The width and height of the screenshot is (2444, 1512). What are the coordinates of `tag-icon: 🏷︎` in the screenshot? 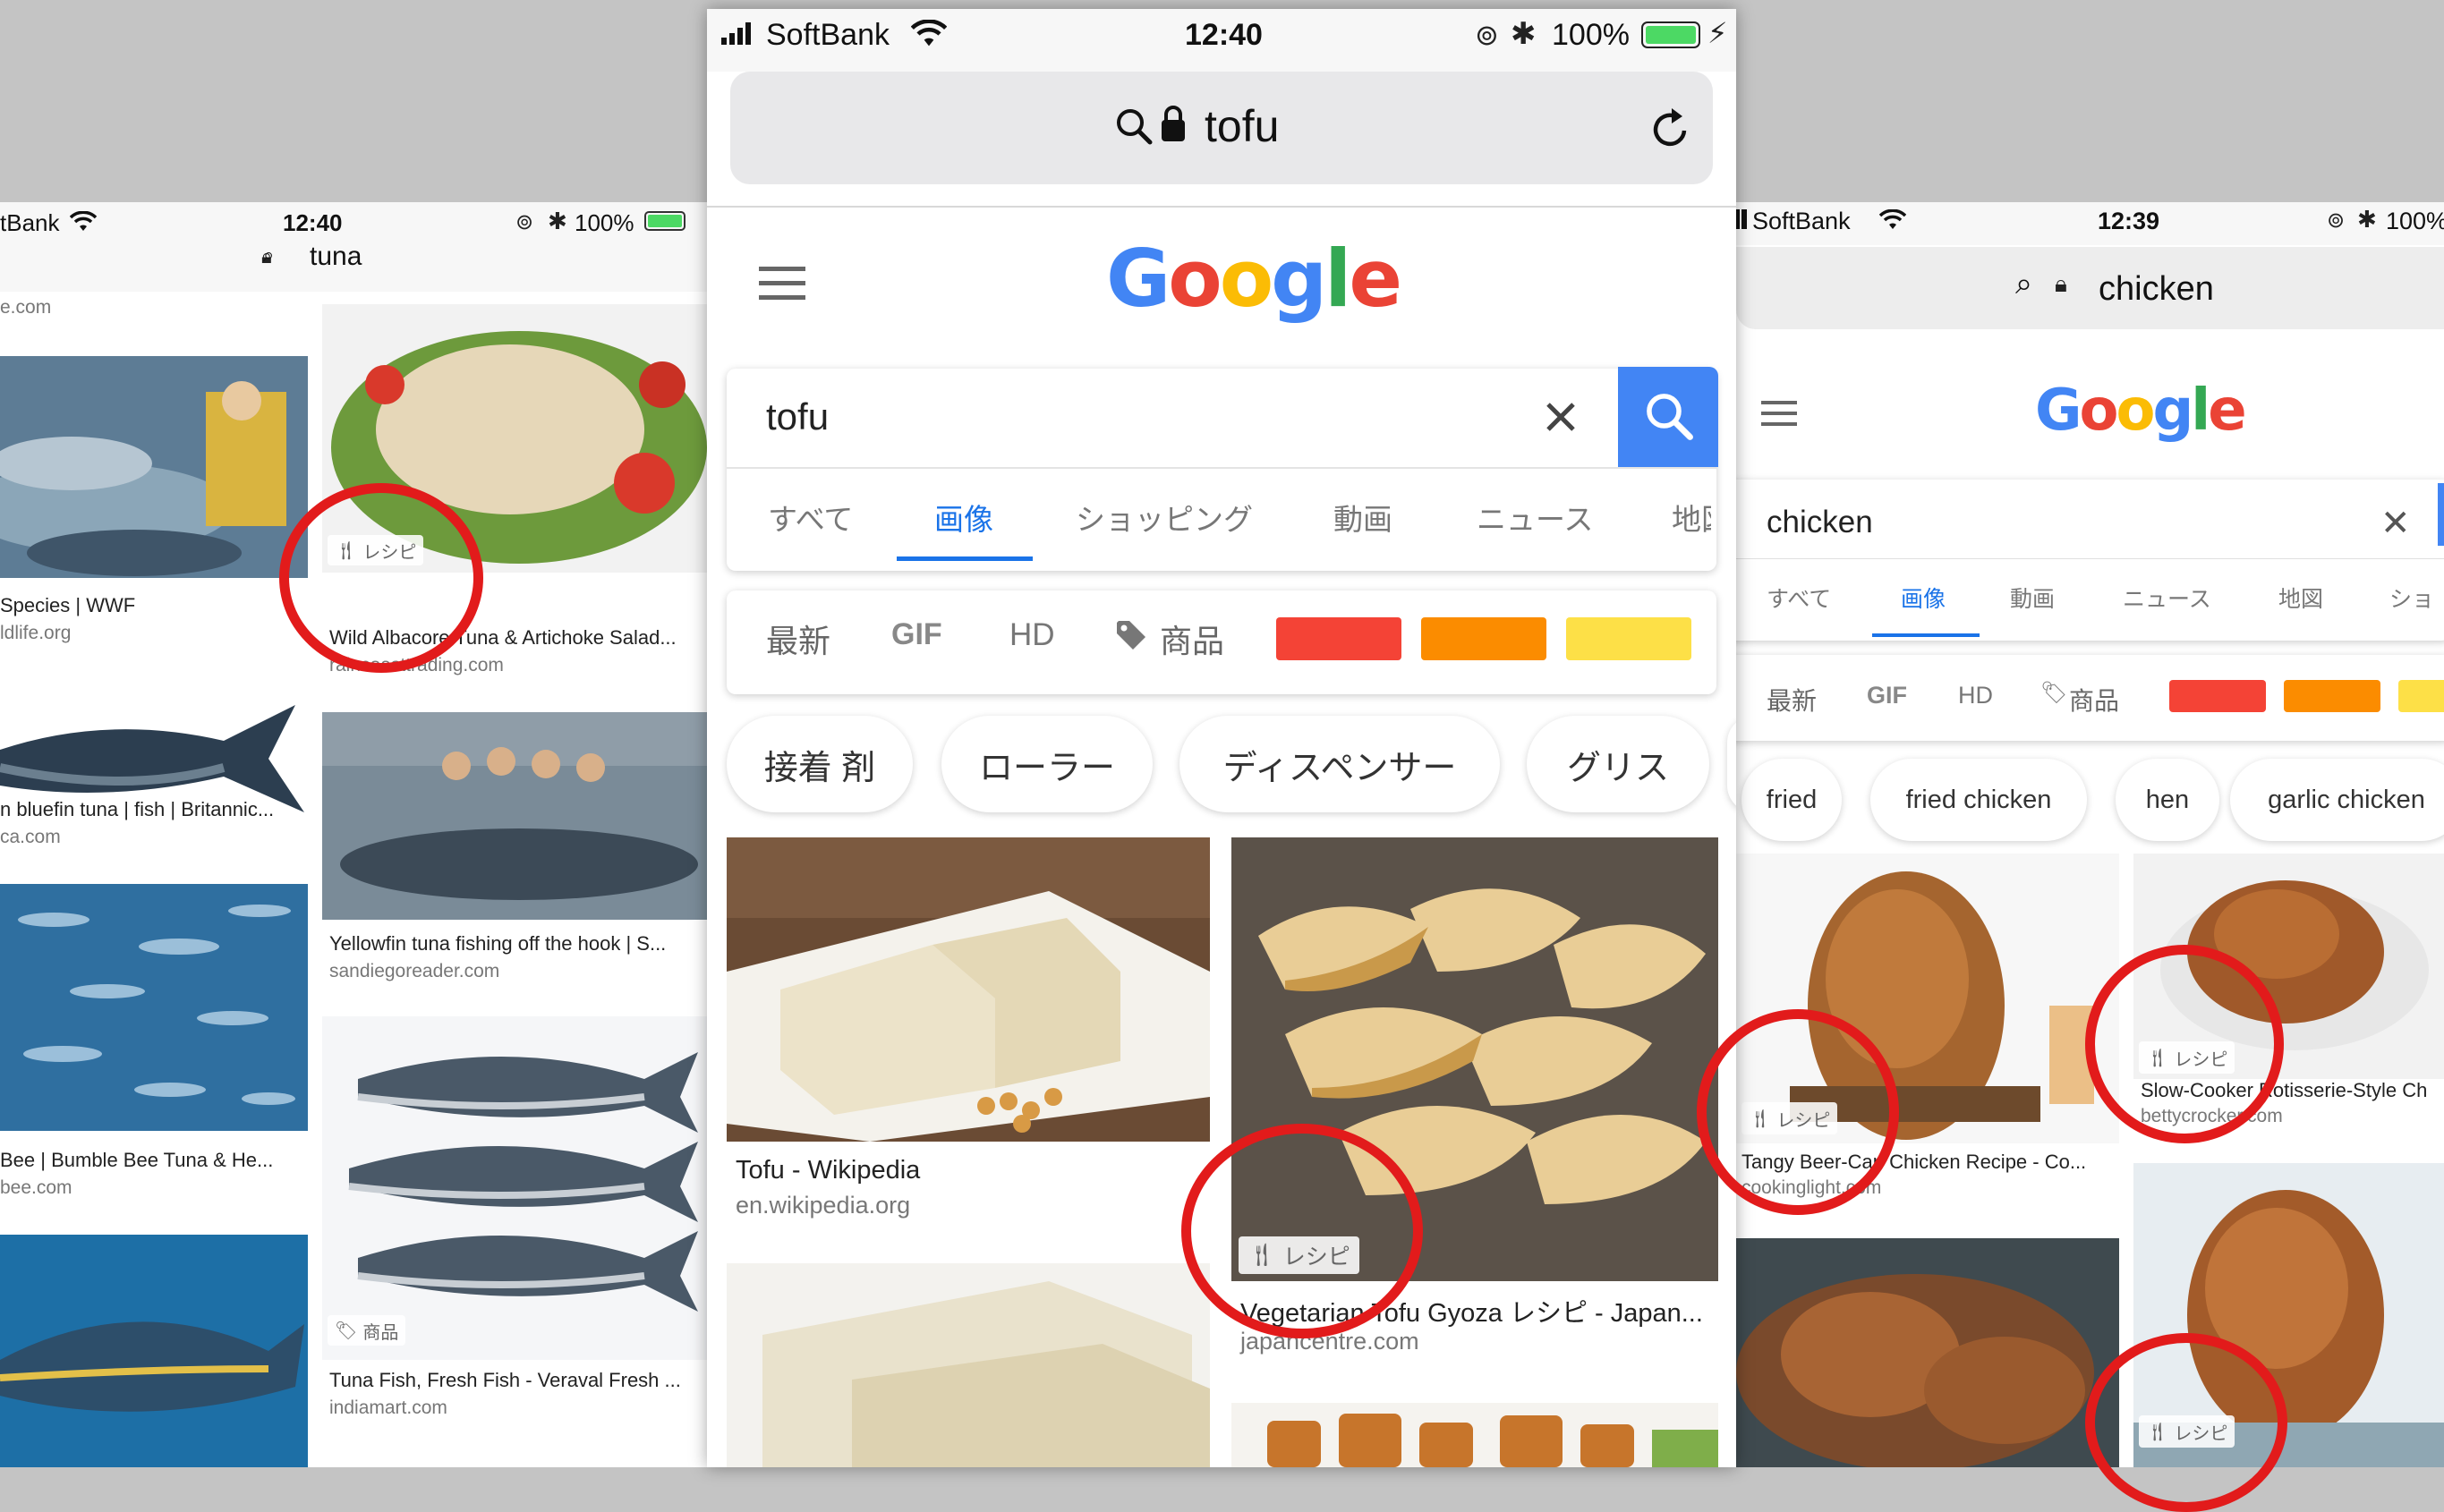 It's located at (2054, 693).